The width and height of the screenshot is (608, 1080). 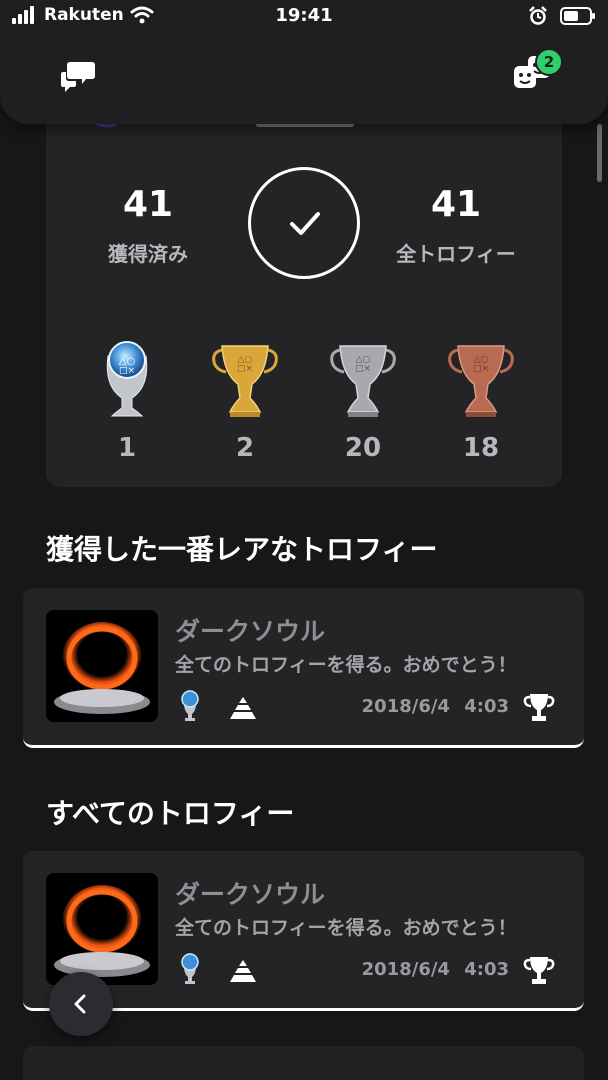 I want to click on platinum-trophy-icon: △○ □×, so click(x=127, y=379).